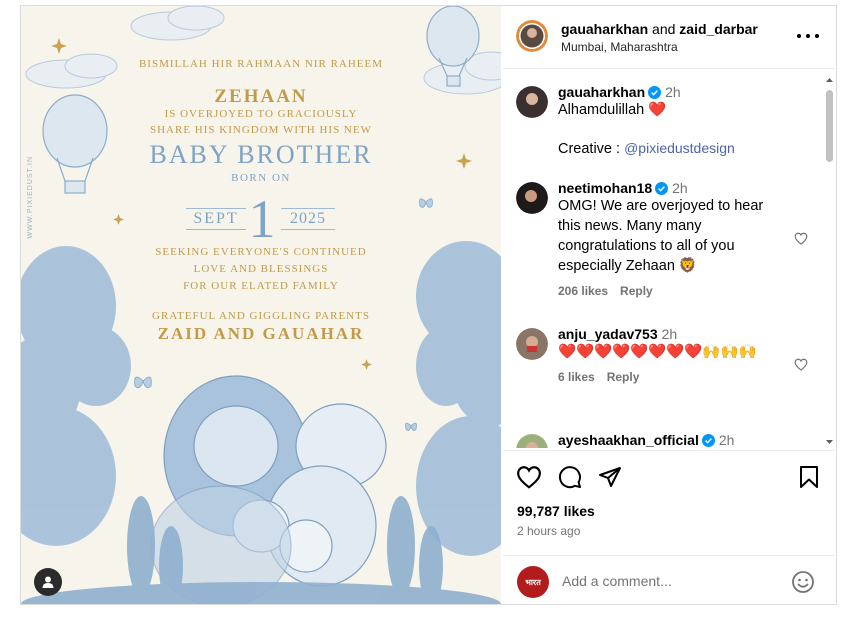 The image size is (847, 620). What do you see at coordinates (261, 154) in the screenshot?
I see `card-headline: BABY BROTHER` at bounding box center [261, 154].